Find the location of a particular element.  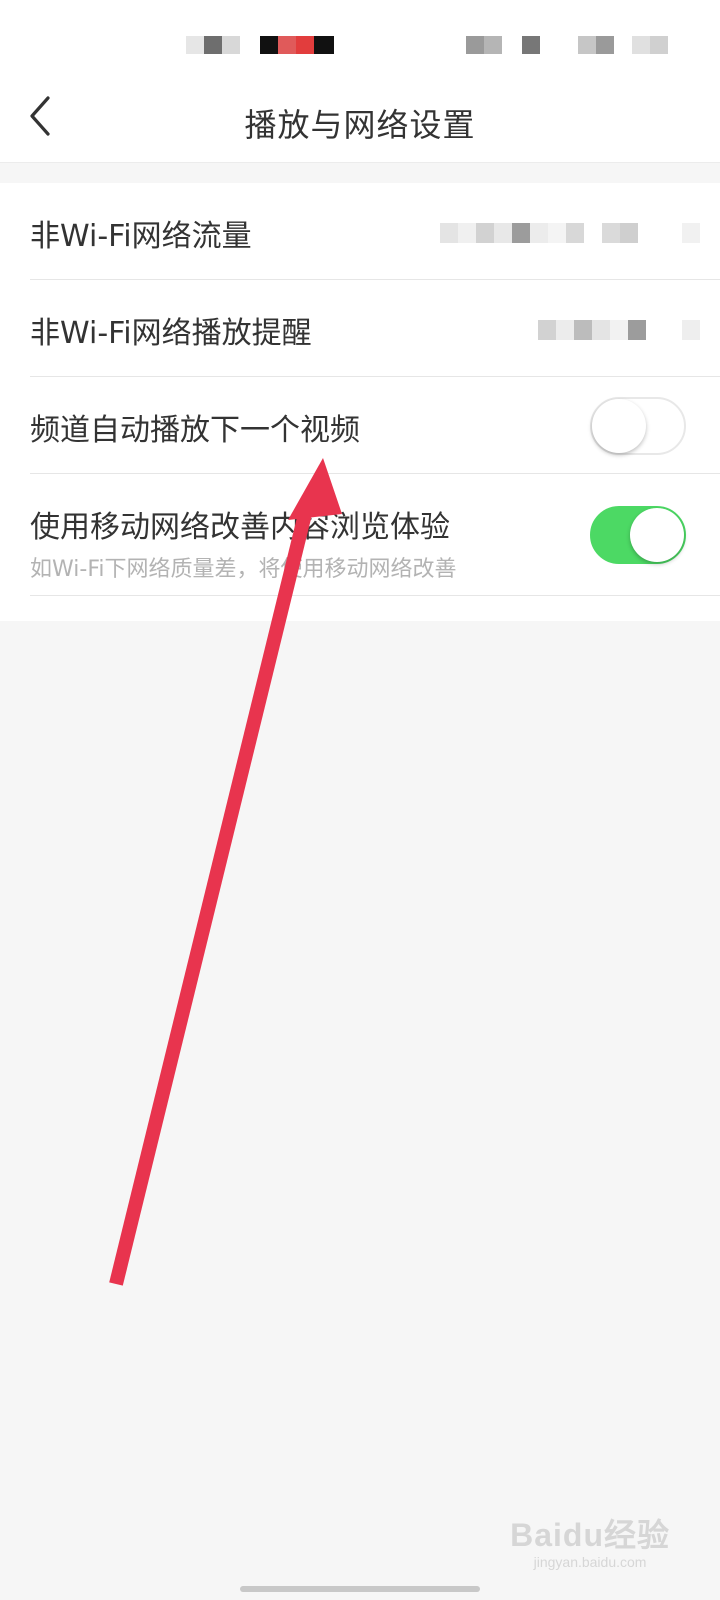

setting-label: 非Wi-Fi网络流量 is located at coordinates (141, 236).